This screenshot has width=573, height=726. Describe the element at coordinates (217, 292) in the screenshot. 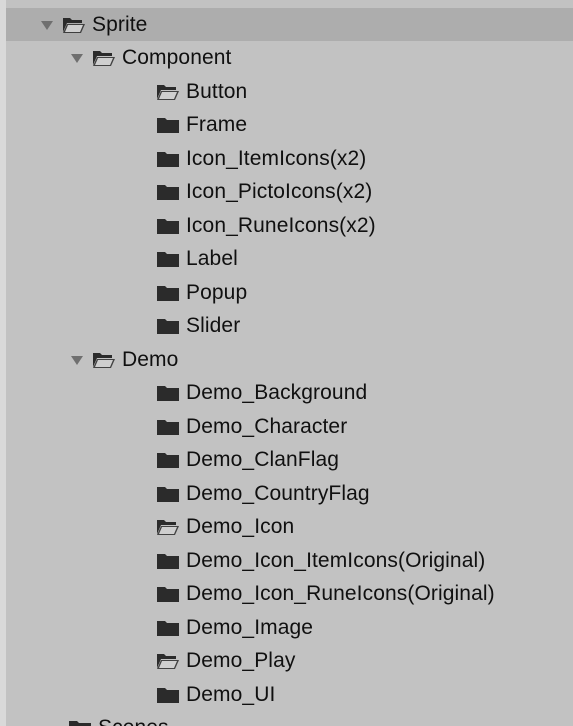

I see `tree-row-label: Popup` at that location.